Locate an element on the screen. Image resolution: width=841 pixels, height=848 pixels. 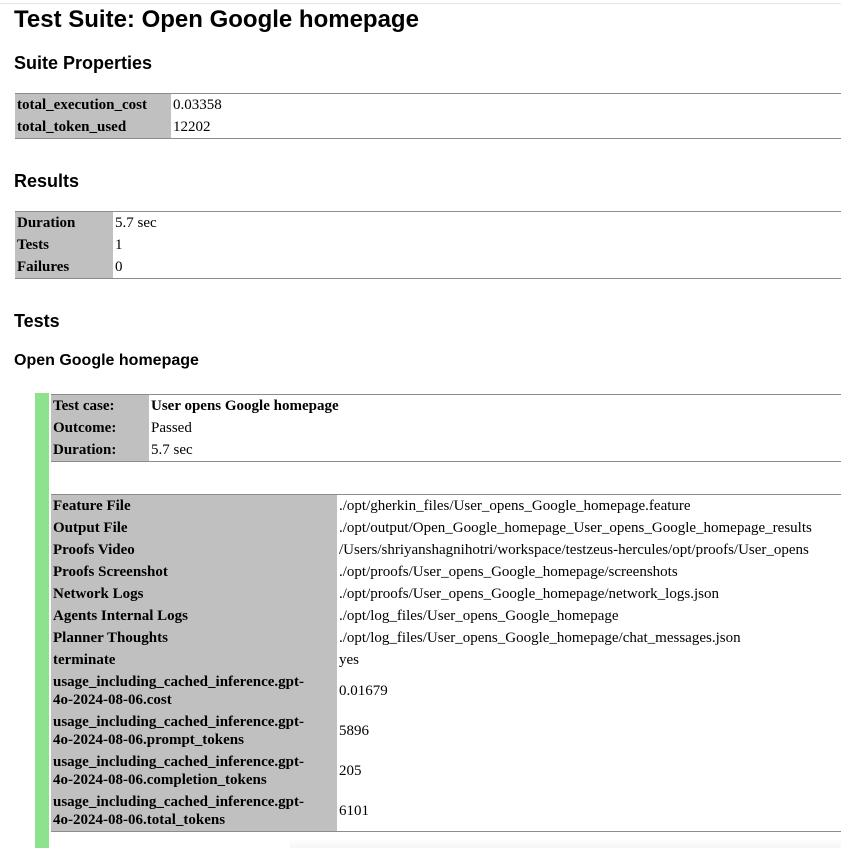
table-row: Test case: User opens Google homepage is located at coordinates (446, 405).